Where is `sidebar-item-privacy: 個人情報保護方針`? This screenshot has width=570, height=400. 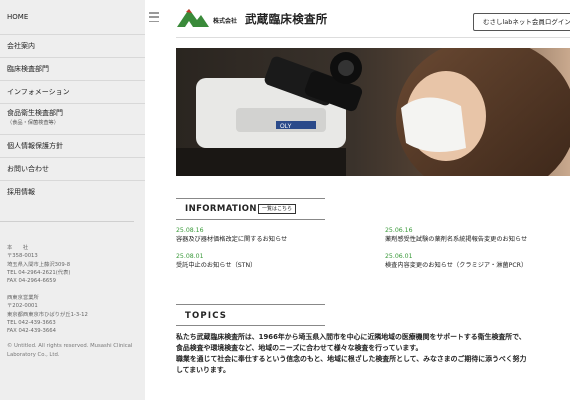 sidebar-item-privacy: 個人情報保護方針 is located at coordinates (72, 146).